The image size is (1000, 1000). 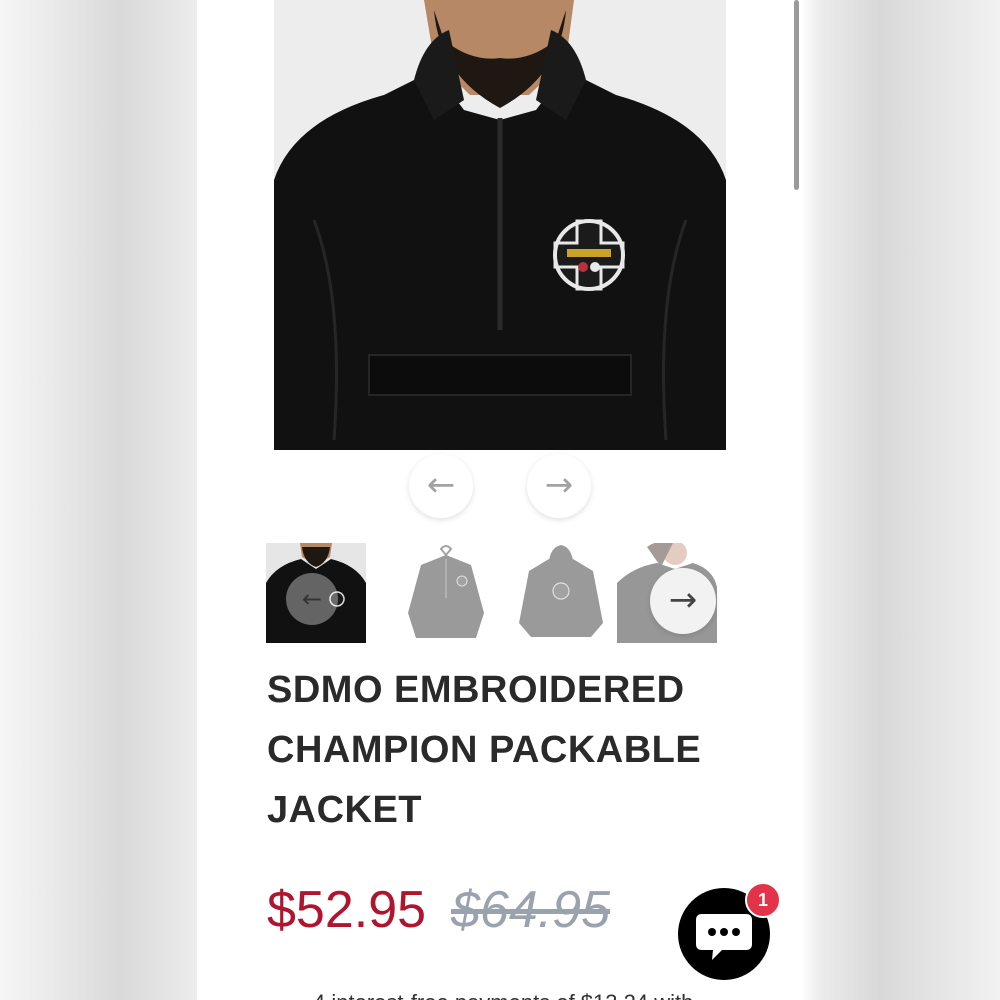 I want to click on gallery-prev-button: ←, so click(x=441, y=486).